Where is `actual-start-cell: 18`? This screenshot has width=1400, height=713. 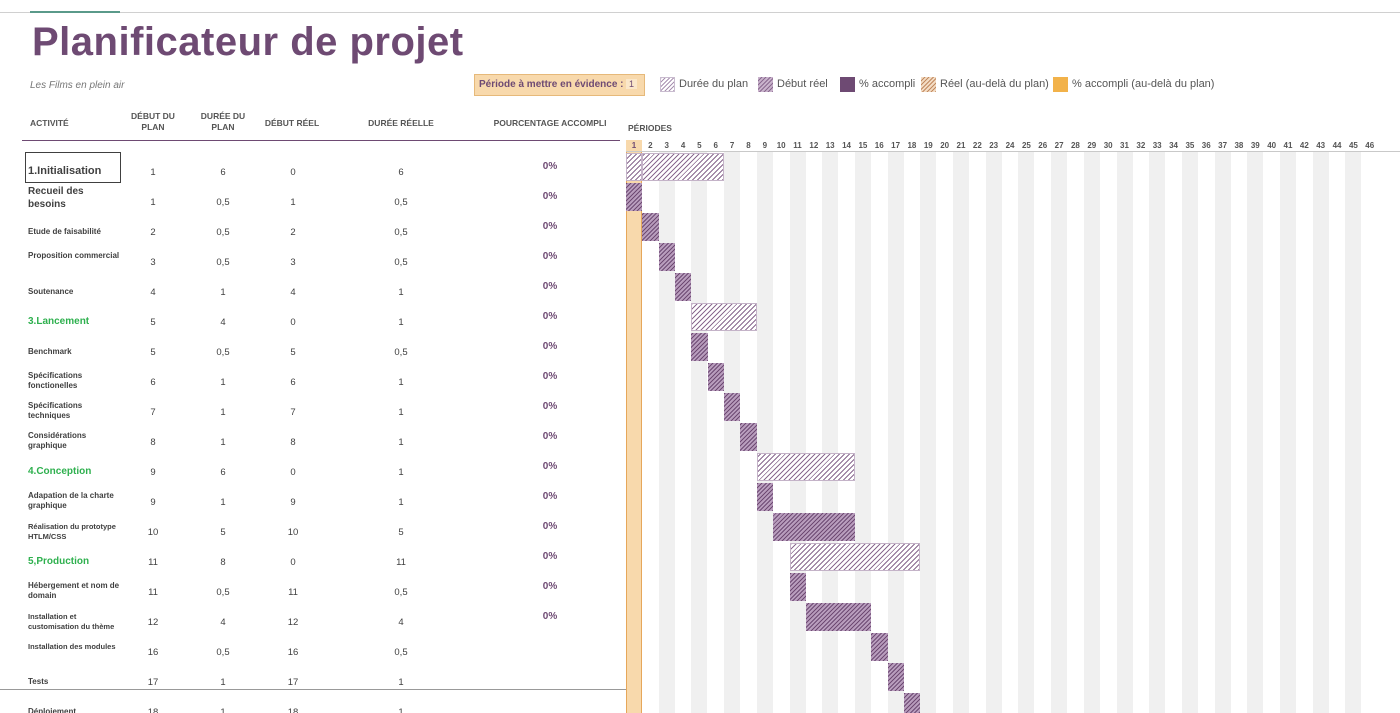
actual-start-cell: 18 is located at coordinates (293, 710).